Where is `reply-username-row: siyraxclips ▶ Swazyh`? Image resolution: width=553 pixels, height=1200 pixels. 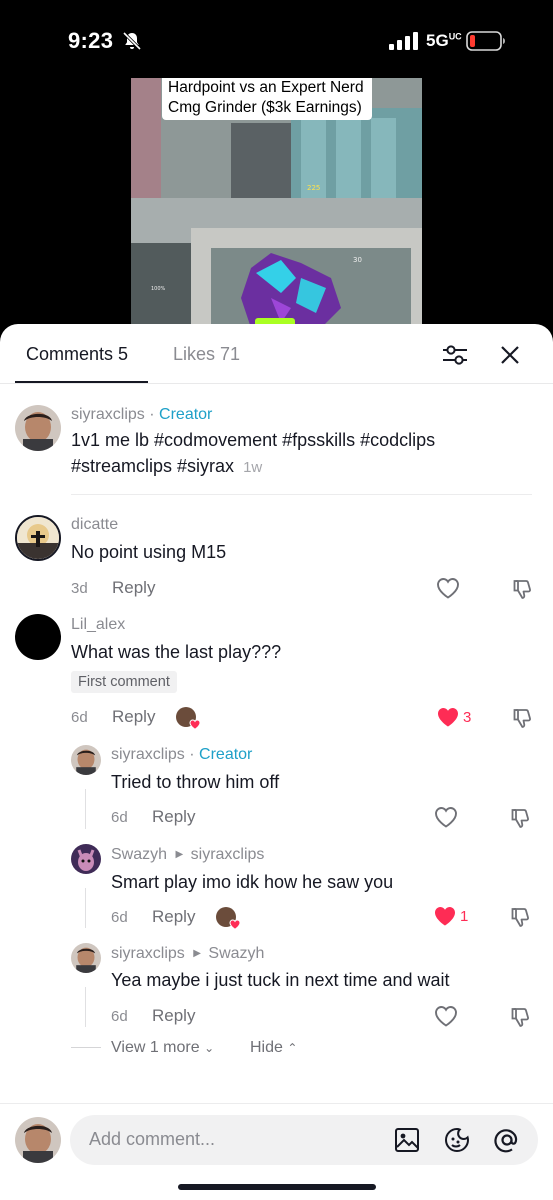 reply-username-row: siyraxclips ▶ Swazyh is located at coordinates (187, 954).